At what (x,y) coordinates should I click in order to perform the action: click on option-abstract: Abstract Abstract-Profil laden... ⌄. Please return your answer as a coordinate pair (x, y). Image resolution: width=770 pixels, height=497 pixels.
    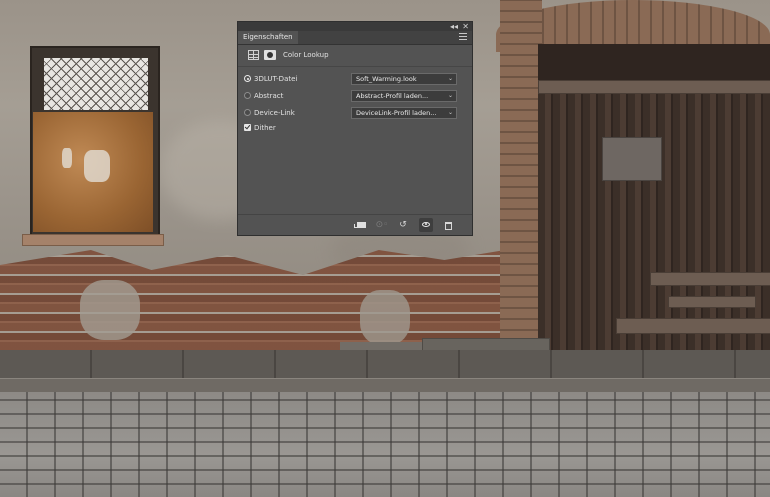
    Looking at the image, I should click on (355, 96).